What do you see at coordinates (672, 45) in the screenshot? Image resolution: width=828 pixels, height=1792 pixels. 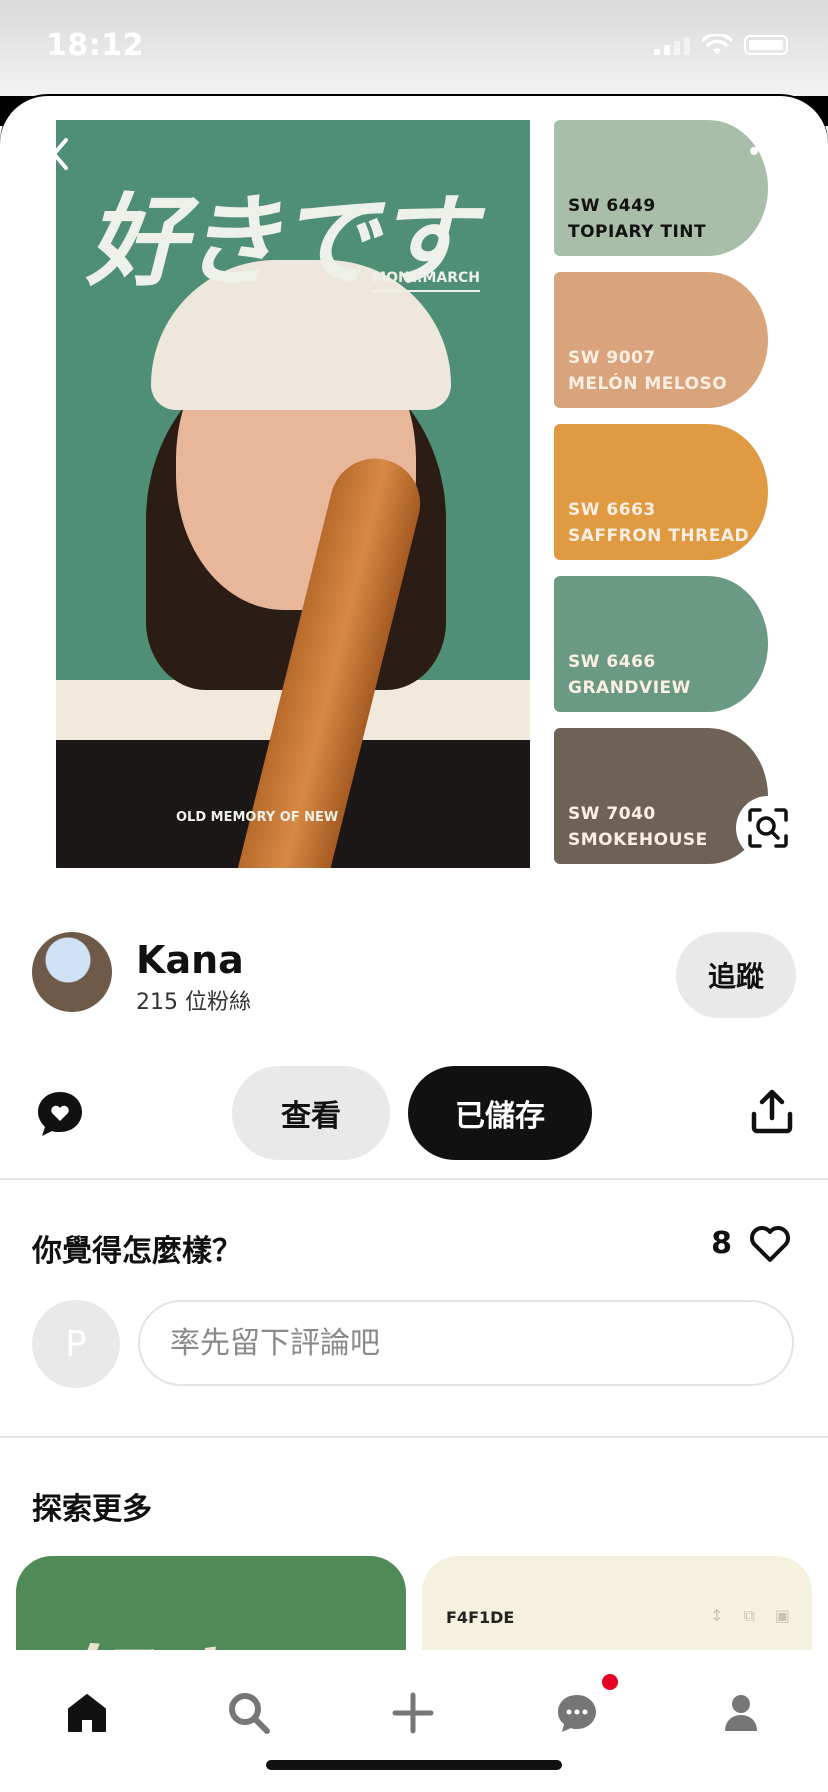 I see `cellular-signal-icon` at bounding box center [672, 45].